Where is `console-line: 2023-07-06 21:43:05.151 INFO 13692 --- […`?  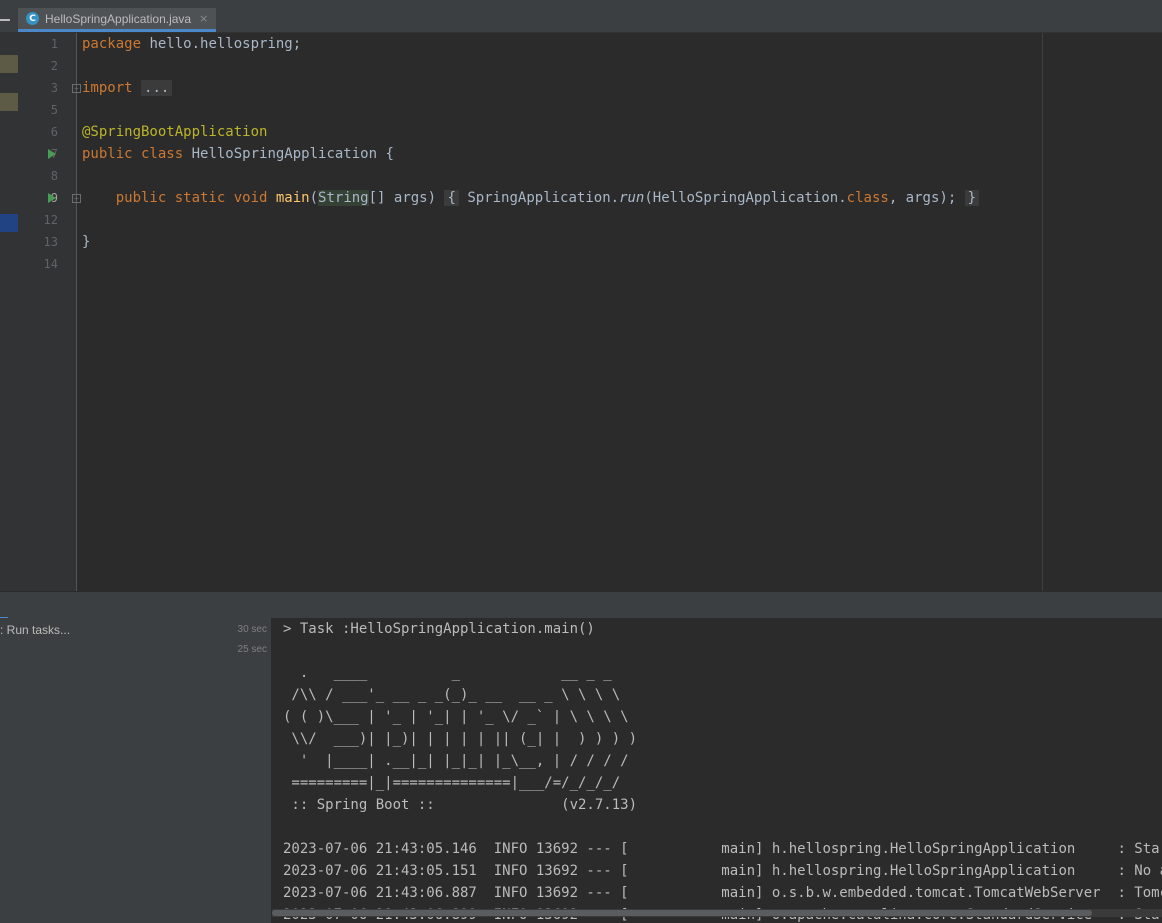 console-line: 2023-07-06 21:43:05.151 INFO 13692 --- [… is located at coordinates (722, 871).